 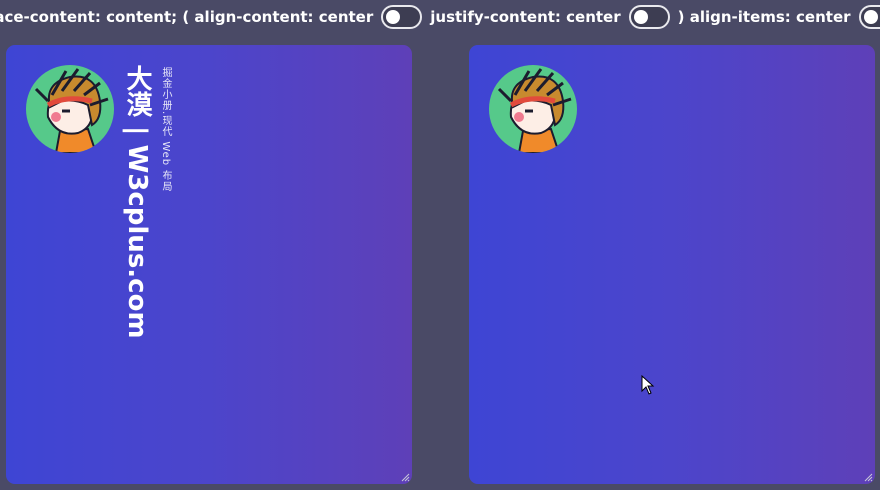 What do you see at coordinates (165, 130) in the screenshot?
I see `brand-subtitle: 掘金小册.现代 Web 布局` at bounding box center [165, 130].